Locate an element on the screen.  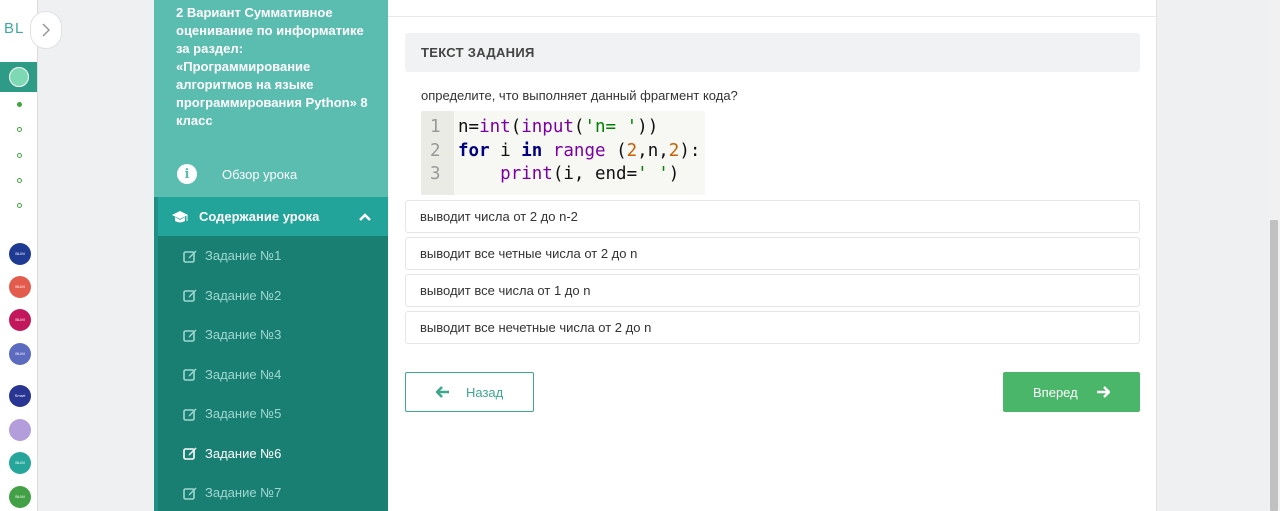
divider is located at coordinates (772, 16).